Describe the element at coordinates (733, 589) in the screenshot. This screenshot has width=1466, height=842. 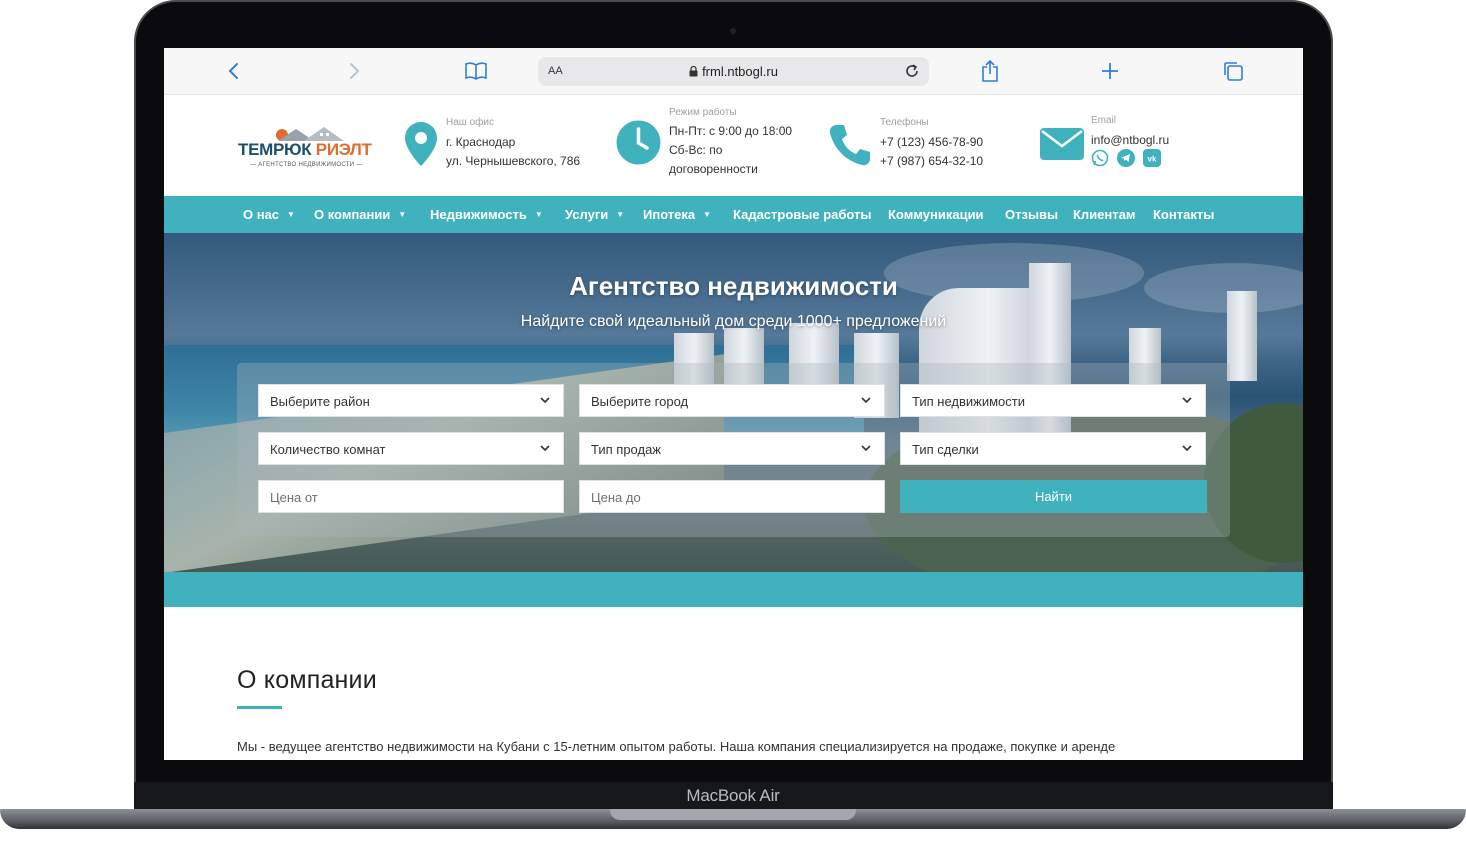
I see `teal-divider-band` at that location.